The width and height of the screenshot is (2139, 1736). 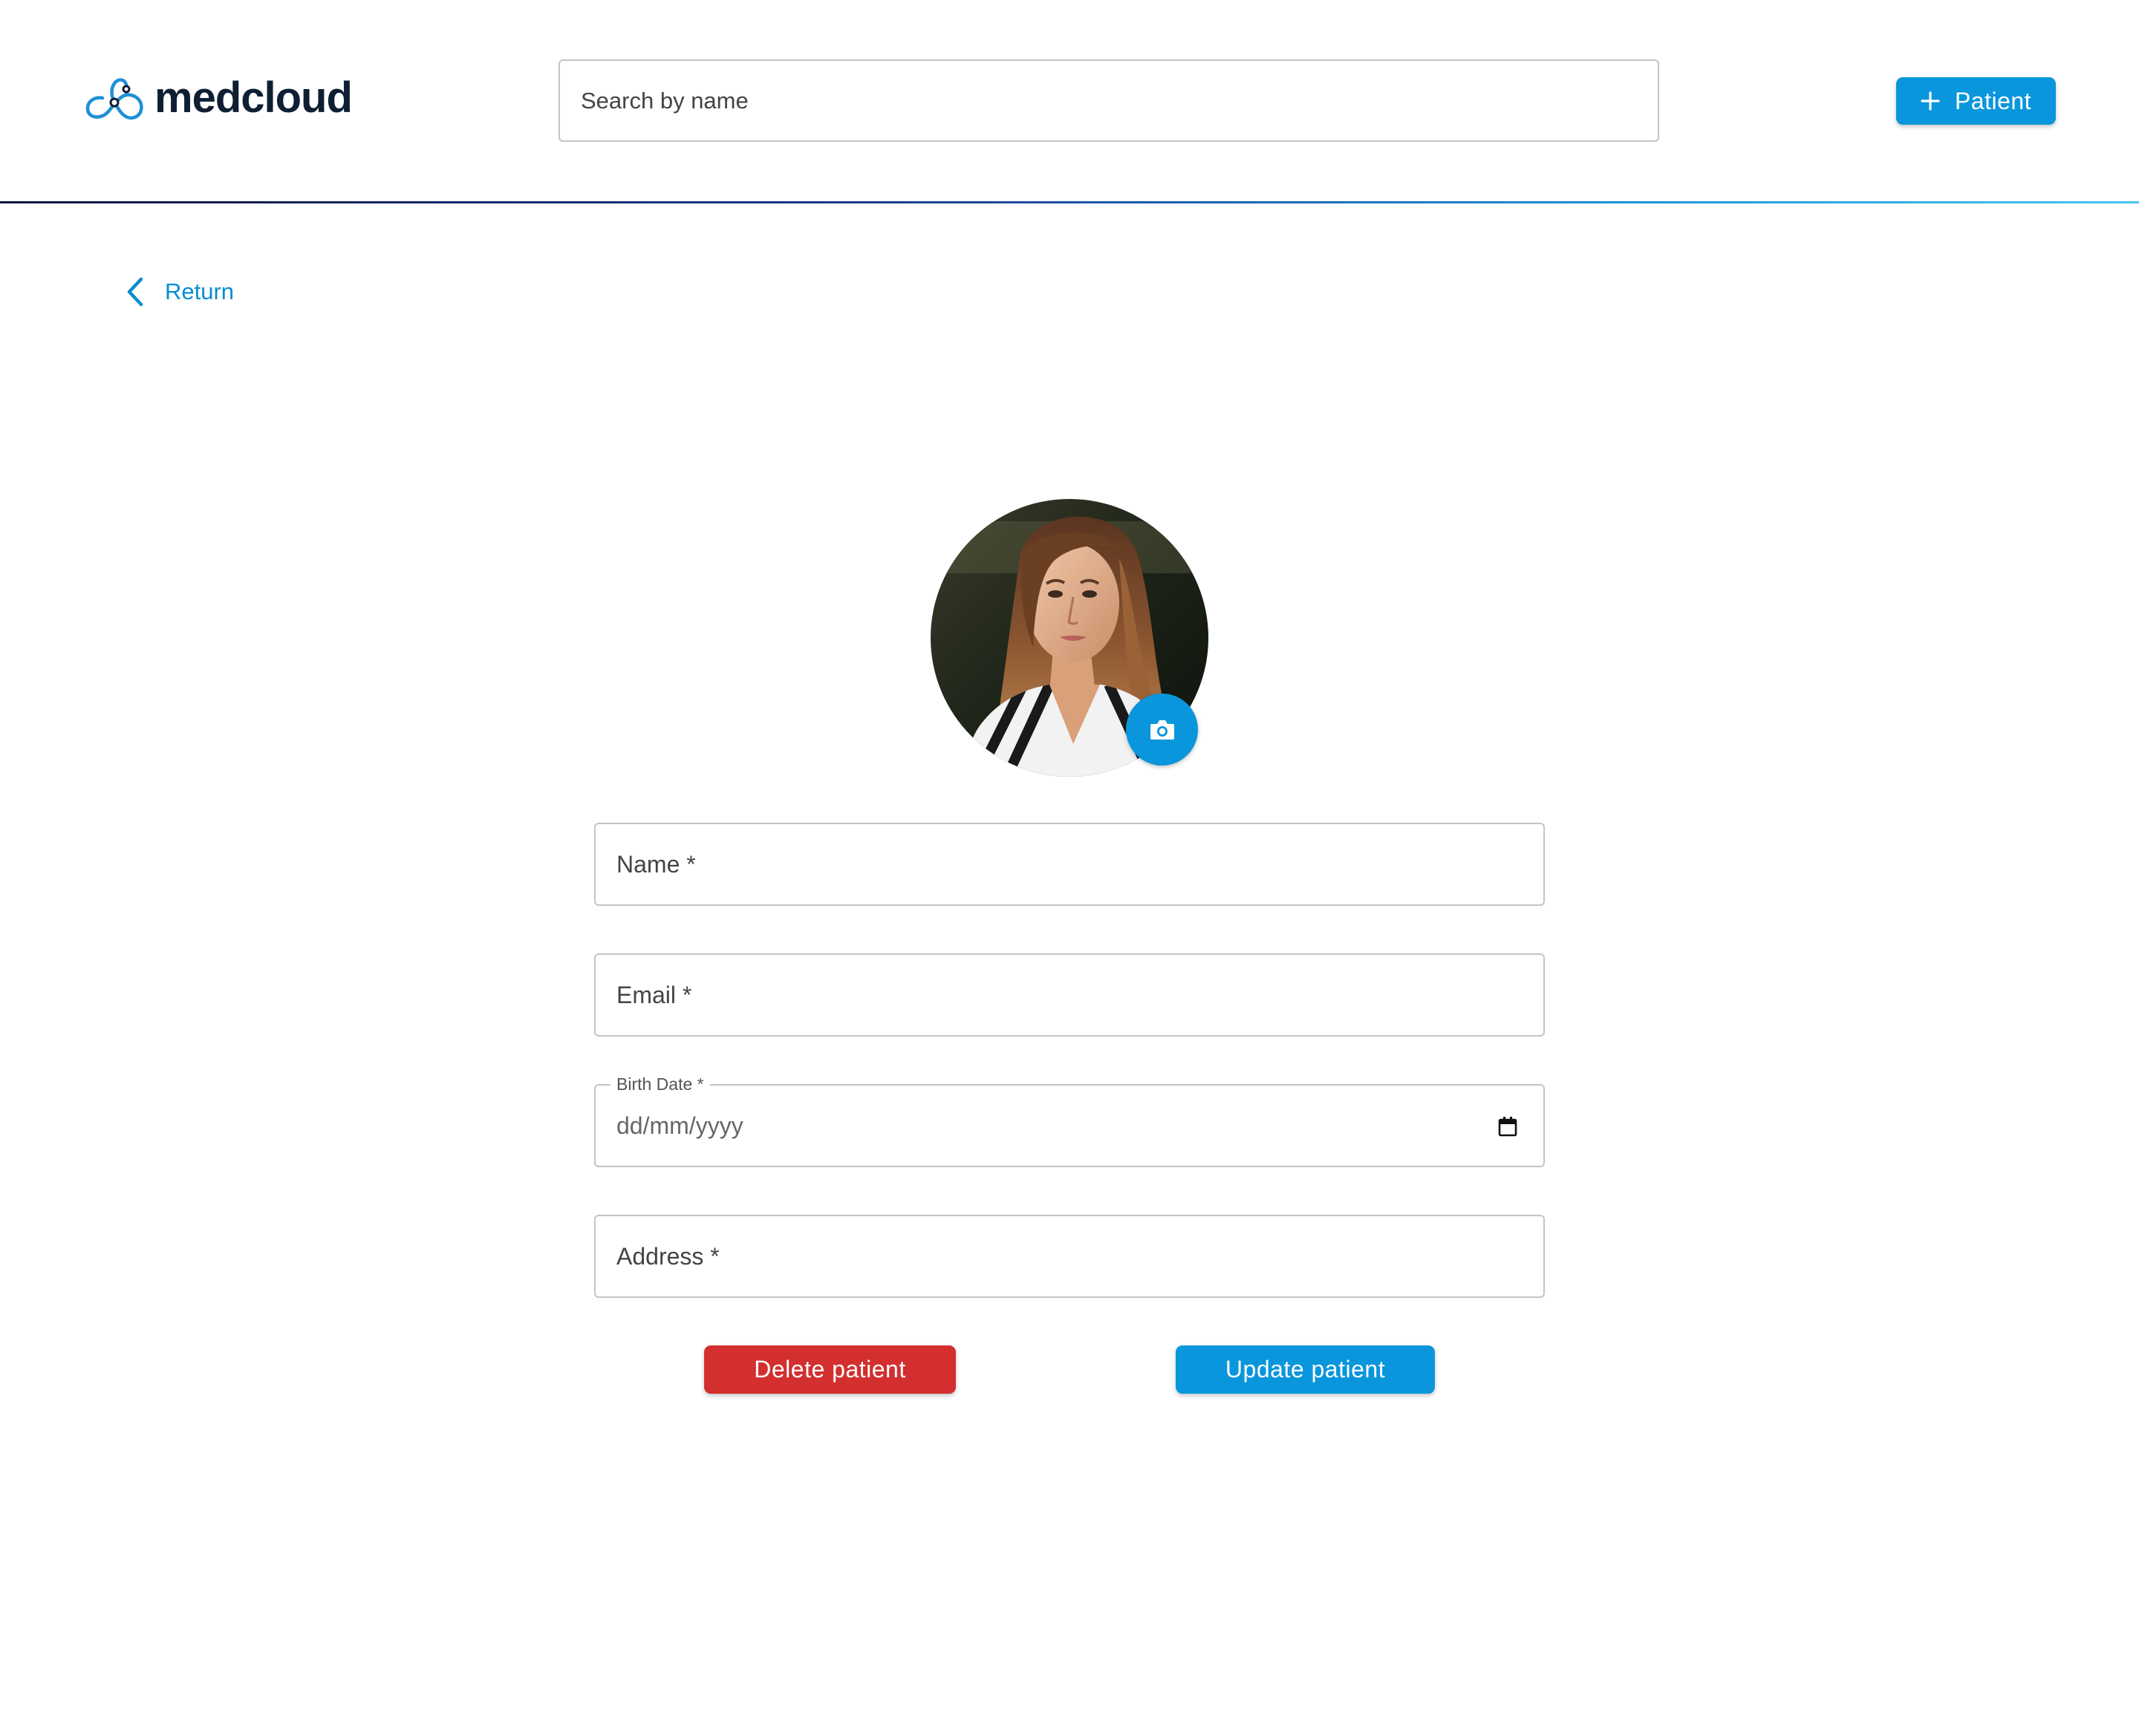 I want to click on medcloud-logo: medcloud, so click(x=217, y=98).